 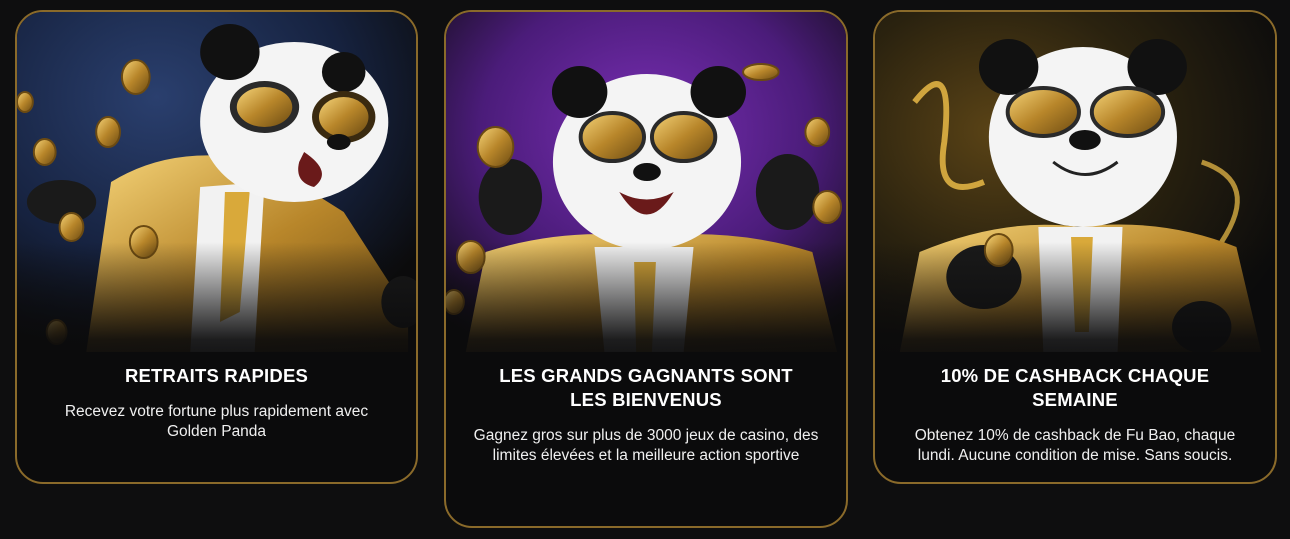 I want to click on card-title: 10% DE CASHBACK CHAQUE SEMAINE, so click(x=1075, y=387).